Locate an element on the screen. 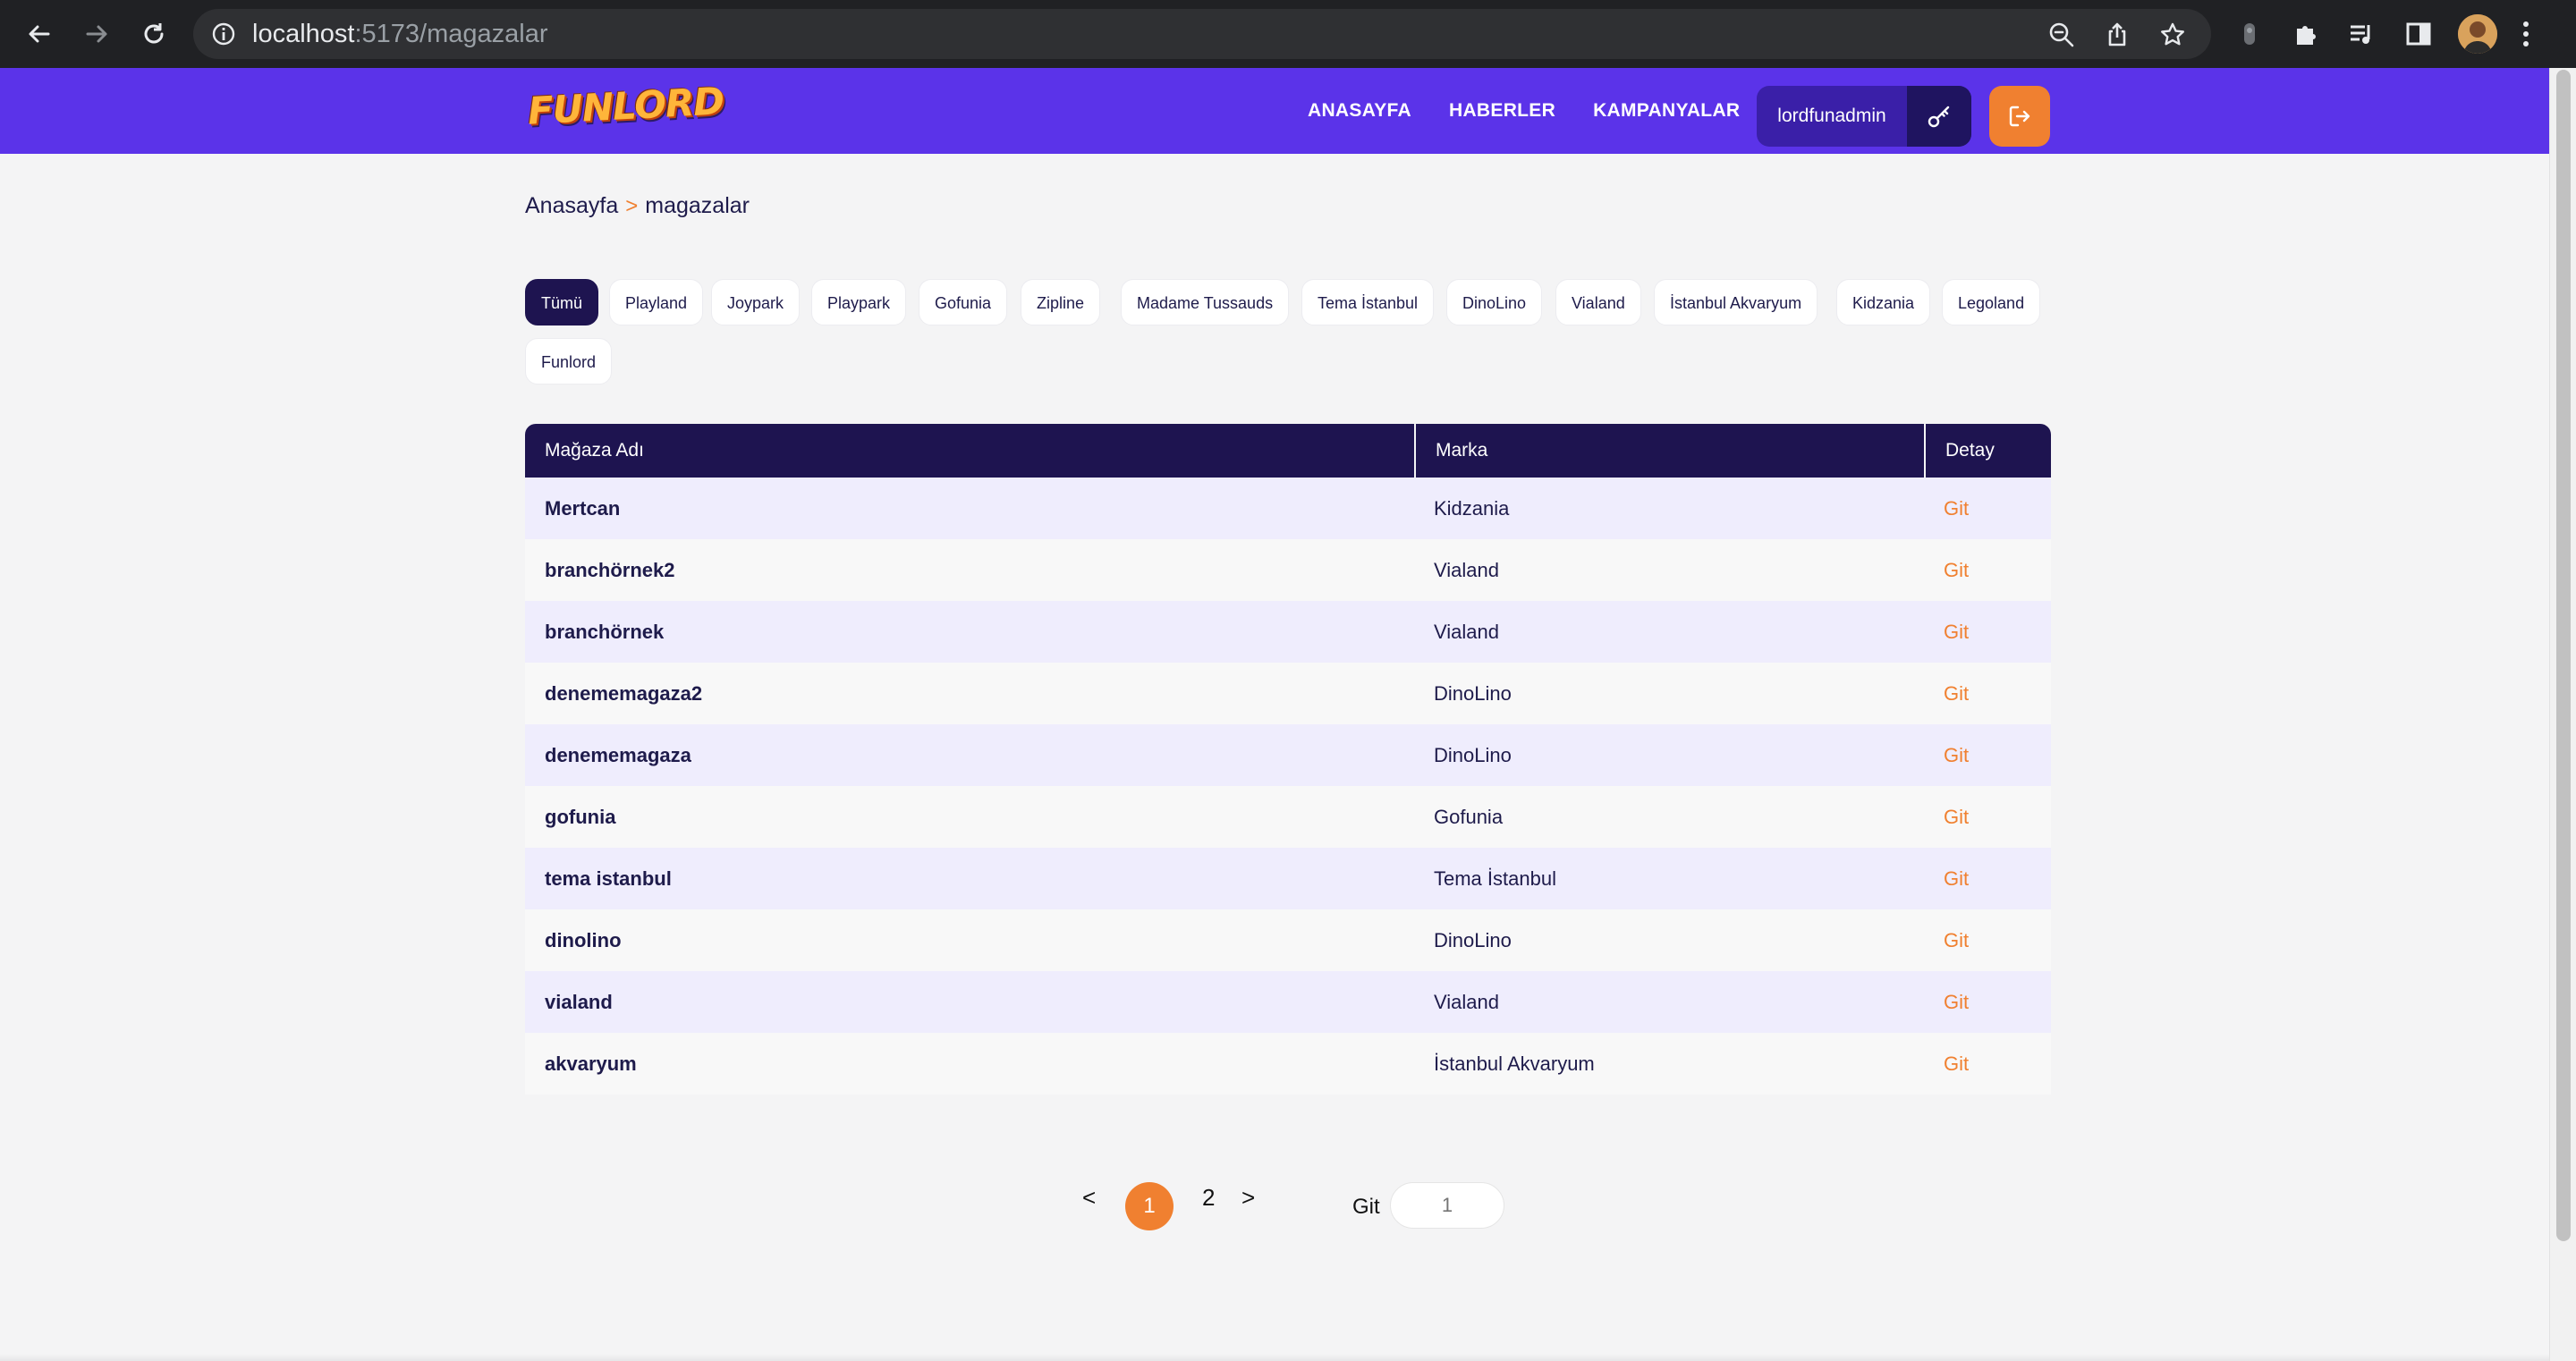  side-panel-icon is located at coordinates (2418, 36).